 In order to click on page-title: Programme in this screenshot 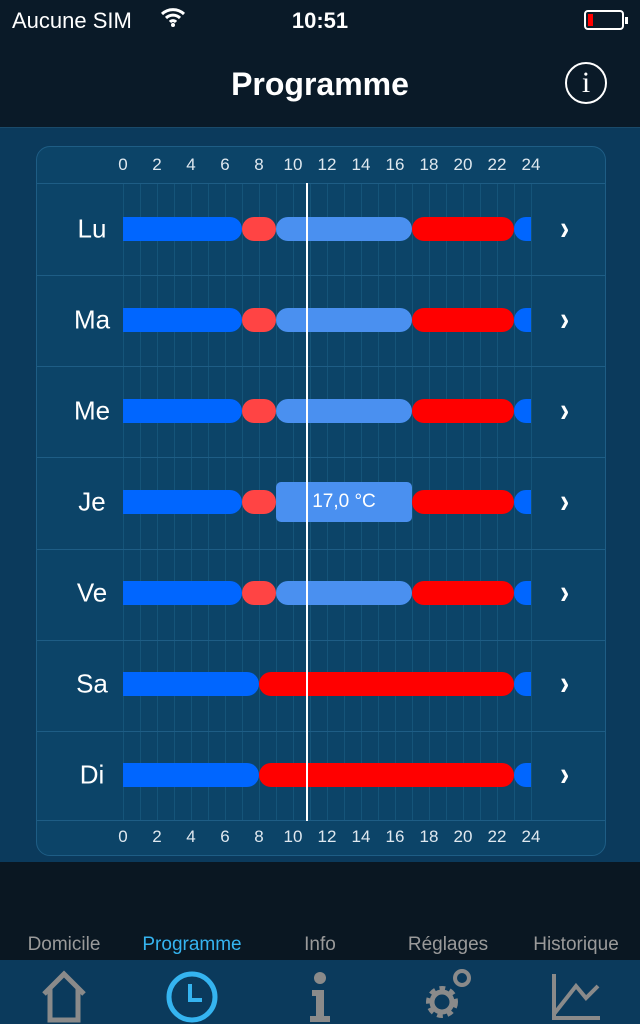, I will do `click(320, 84)`.